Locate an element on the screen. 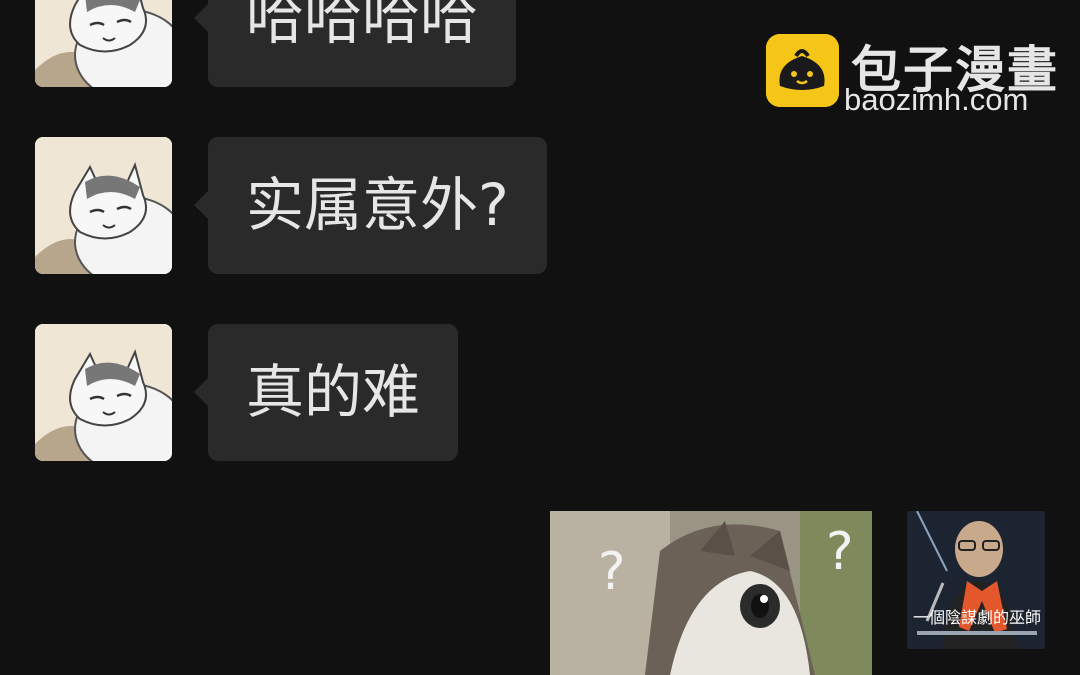 This screenshot has width=1080, height=675. message-text: 实属意外? is located at coordinates (377, 205).